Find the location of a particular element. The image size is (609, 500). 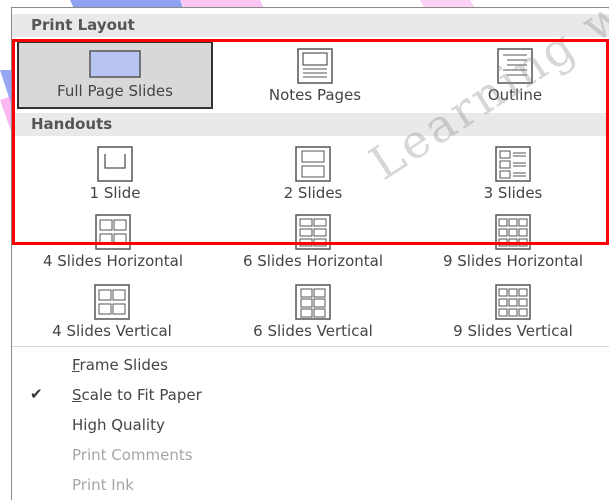

handout-3-slides-option: 3 Slides is located at coordinates (513, 174).